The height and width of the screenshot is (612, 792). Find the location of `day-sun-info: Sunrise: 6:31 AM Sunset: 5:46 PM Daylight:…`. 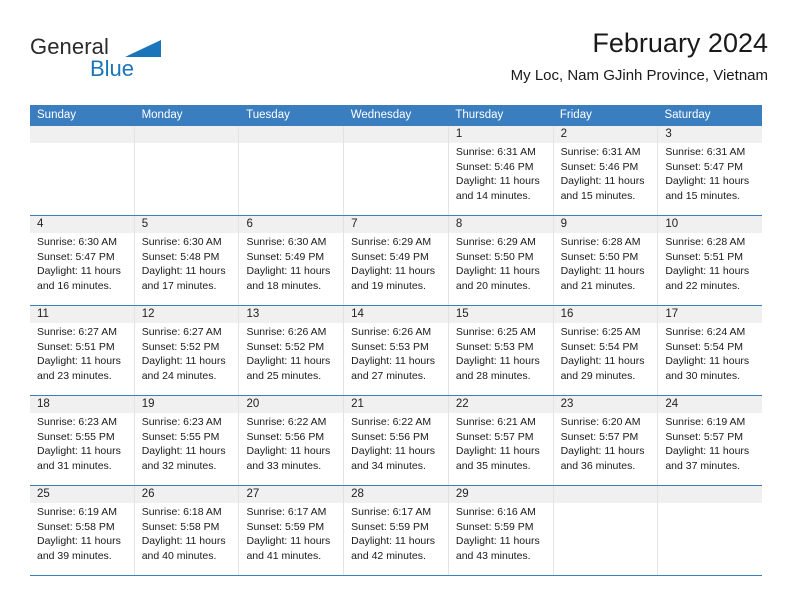

day-sun-info: Sunrise: 6:31 AM Sunset: 5:46 PM Daylight:… is located at coordinates (609, 174).